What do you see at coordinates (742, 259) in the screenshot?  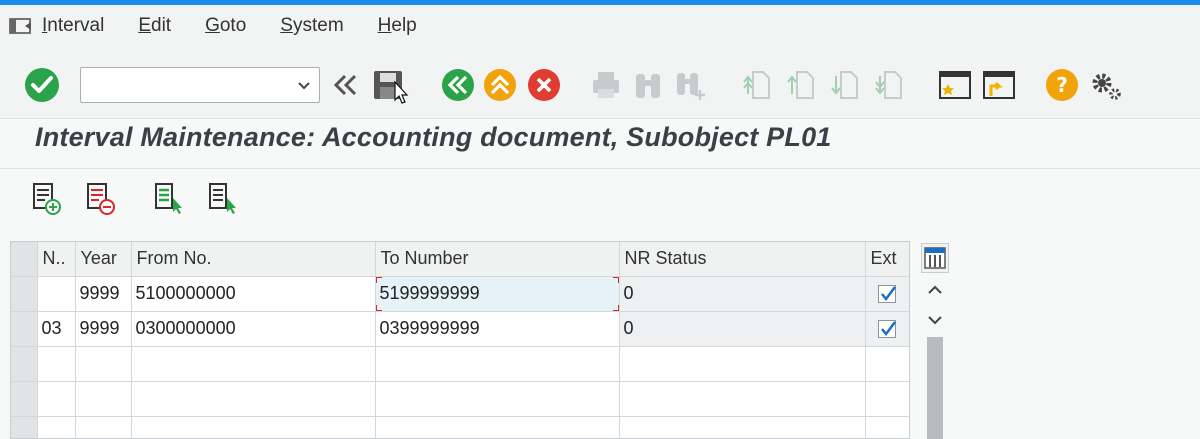 I see `column-header-nr-status: NR Status` at bounding box center [742, 259].